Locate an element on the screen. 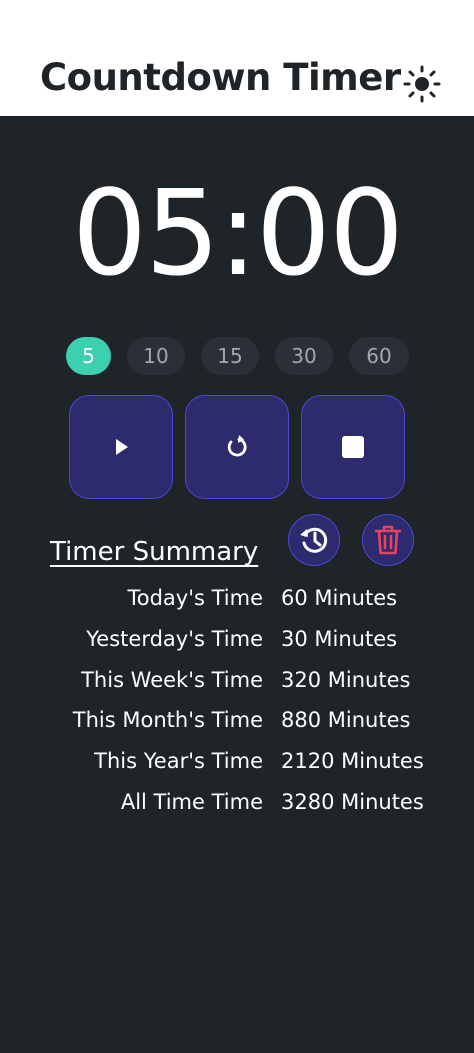 The width and height of the screenshot is (474, 1053). timer-display: 05:00 is located at coordinates (237, 233).